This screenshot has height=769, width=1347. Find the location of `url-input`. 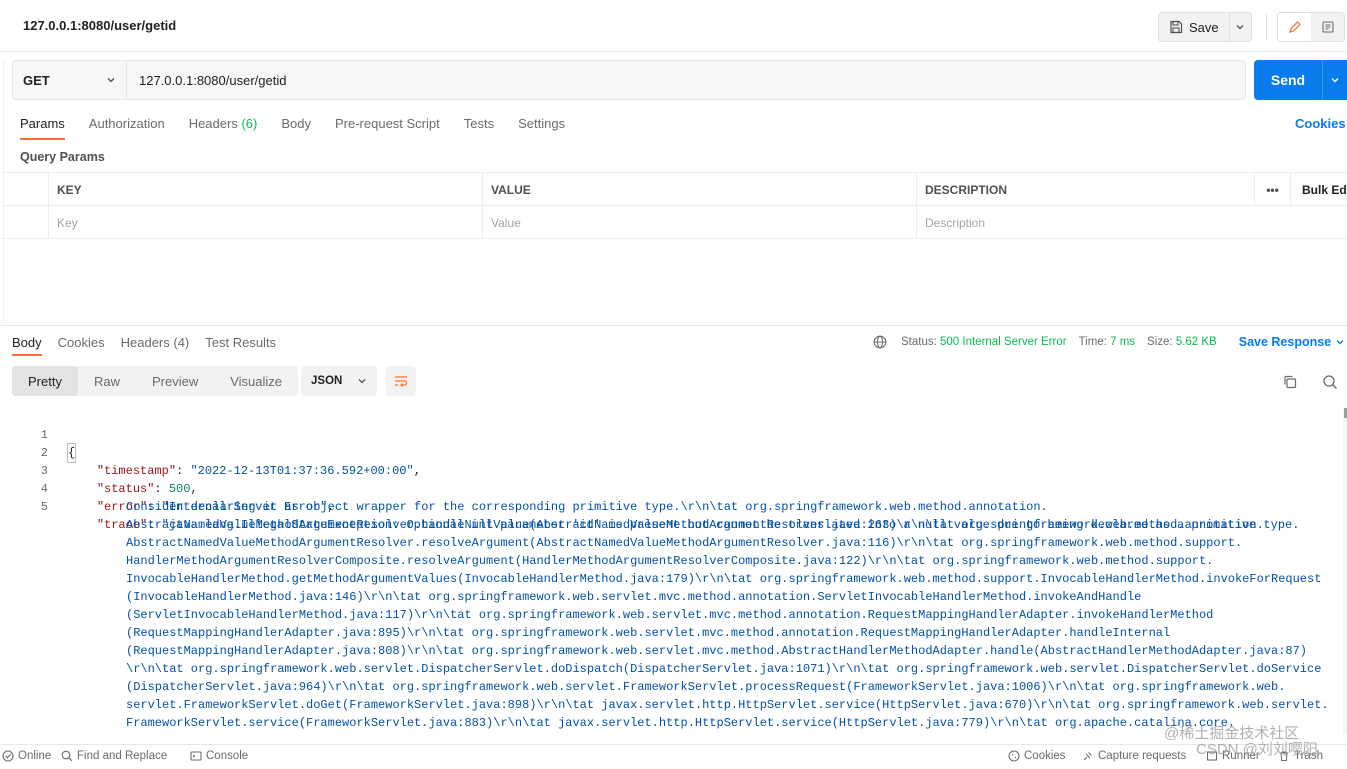

url-input is located at coordinates (686, 80).